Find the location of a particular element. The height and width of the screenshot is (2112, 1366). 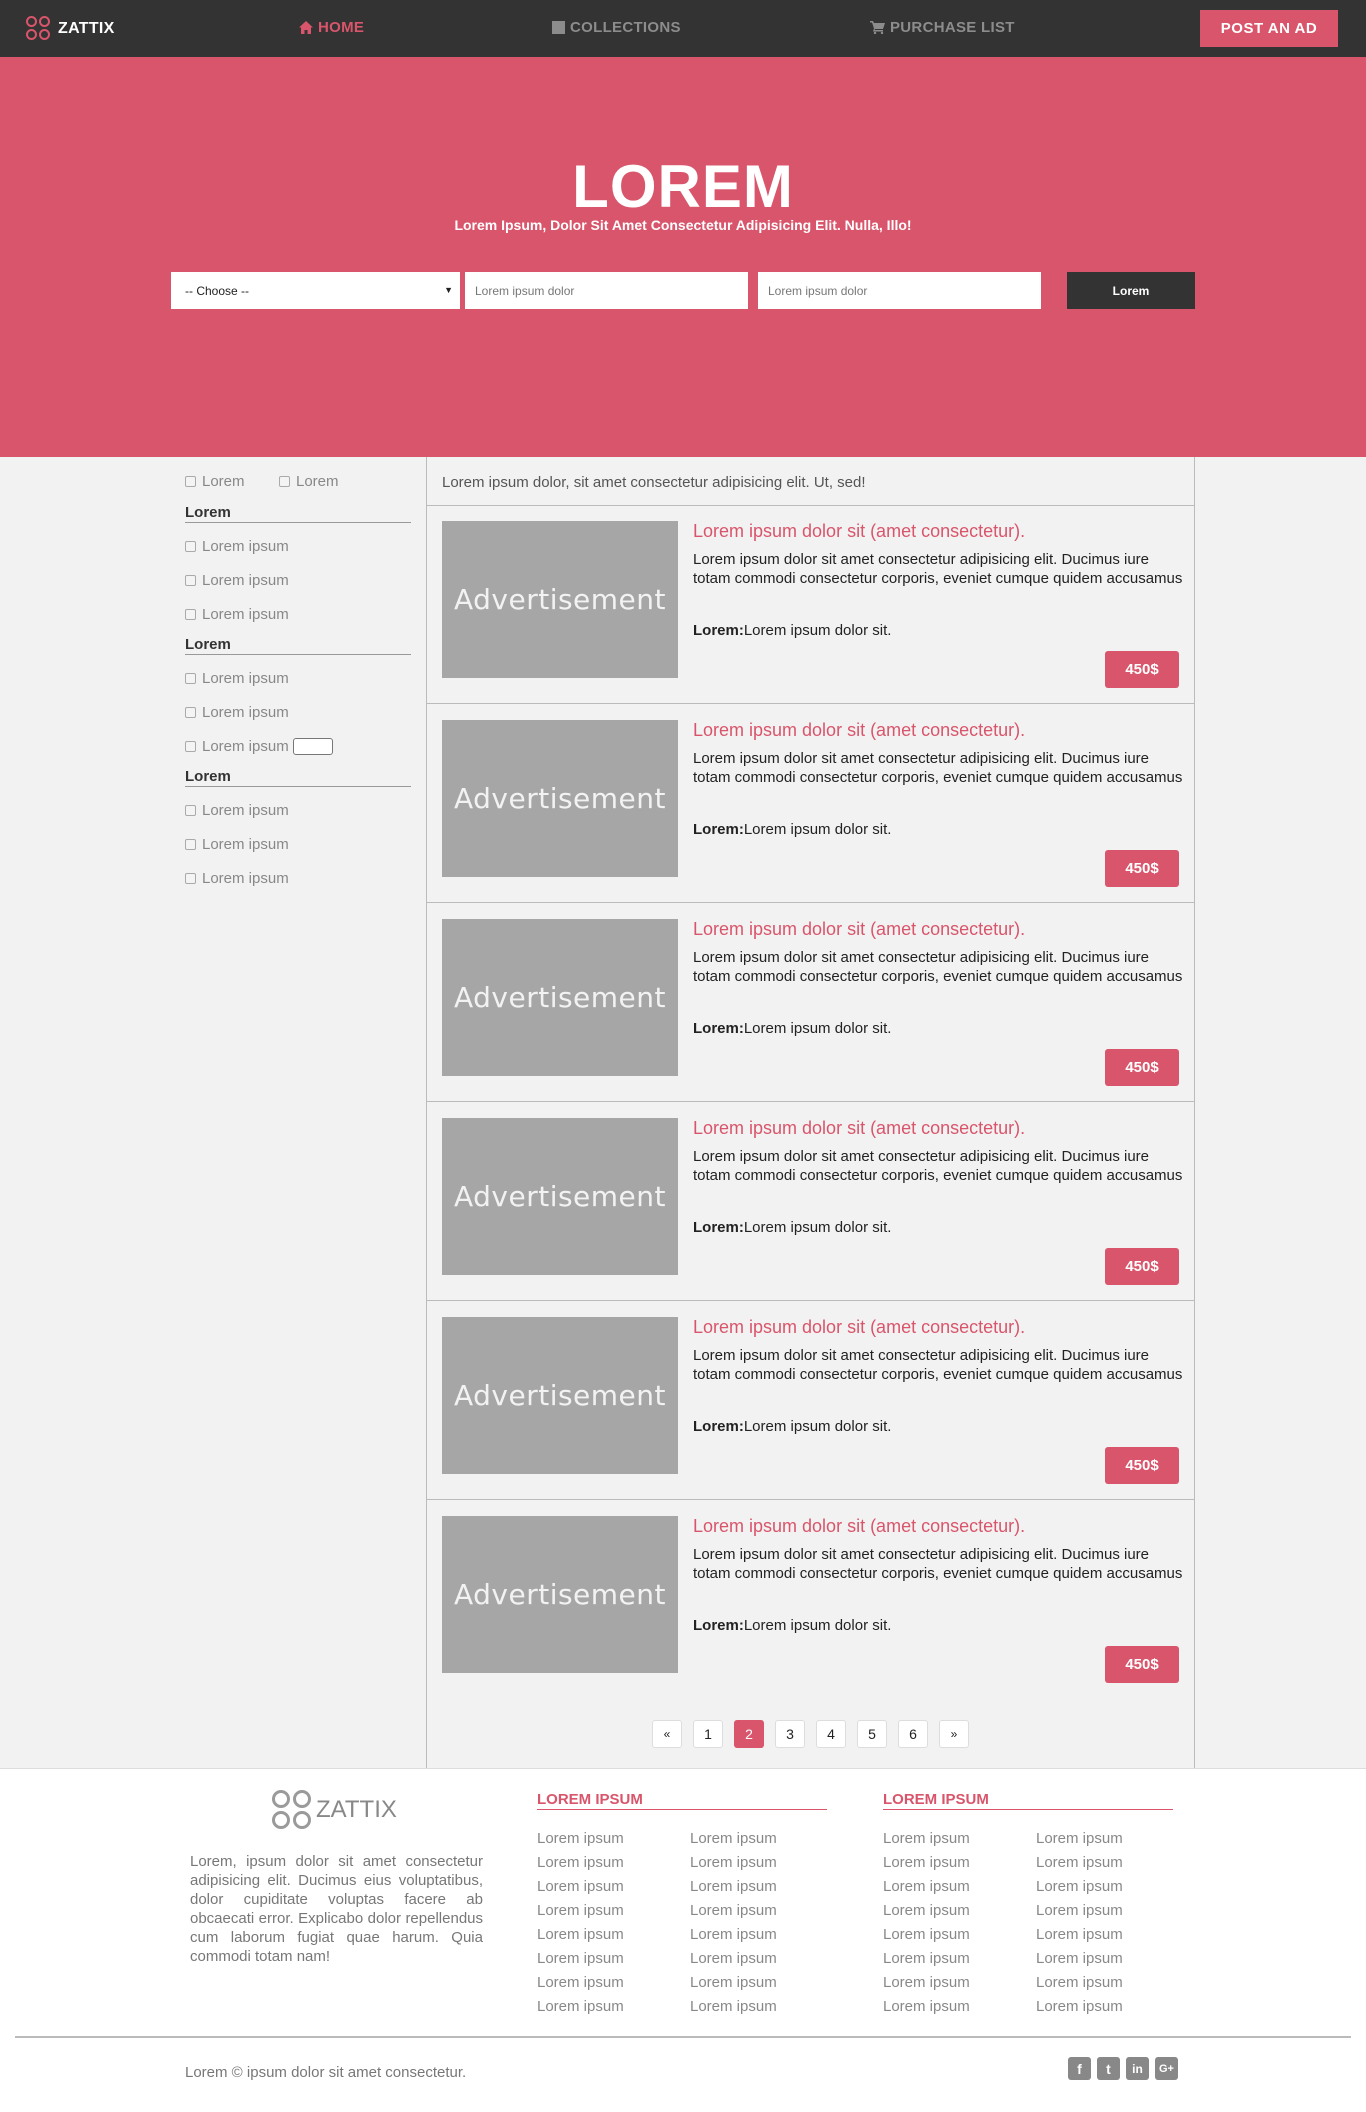

footer-brand: ZATTIX is located at coordinates (334, 1810).